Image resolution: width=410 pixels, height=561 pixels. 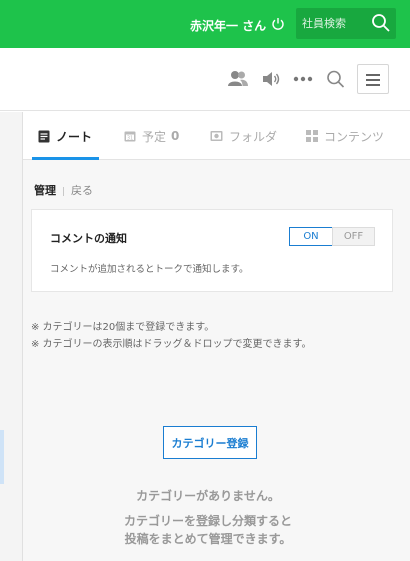 What do you see at coordinates (210, 442) in the screenshot?
I see `category-register-button: カテゴリー登録` at bounding box center [210, 442].